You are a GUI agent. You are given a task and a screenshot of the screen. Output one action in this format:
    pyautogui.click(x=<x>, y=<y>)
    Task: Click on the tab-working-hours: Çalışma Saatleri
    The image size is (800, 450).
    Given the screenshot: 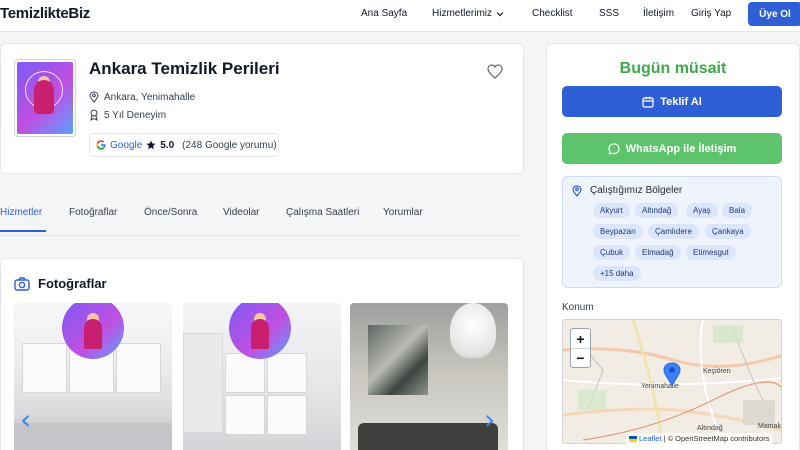 What is the action you would take?
    pyautogui.click(x=322, y=212)
    